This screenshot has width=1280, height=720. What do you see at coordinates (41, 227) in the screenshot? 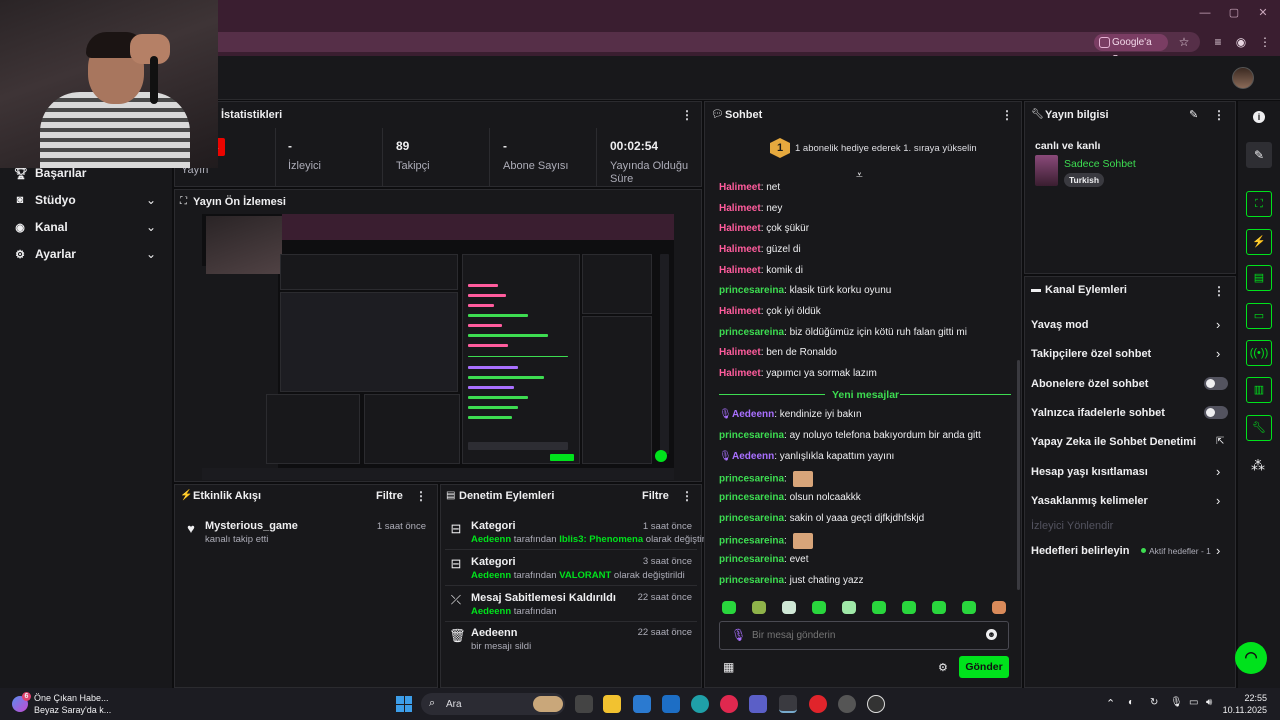
I see `sidebar-item-channel: ◉ Kanal` at bounding box center [41, 227].